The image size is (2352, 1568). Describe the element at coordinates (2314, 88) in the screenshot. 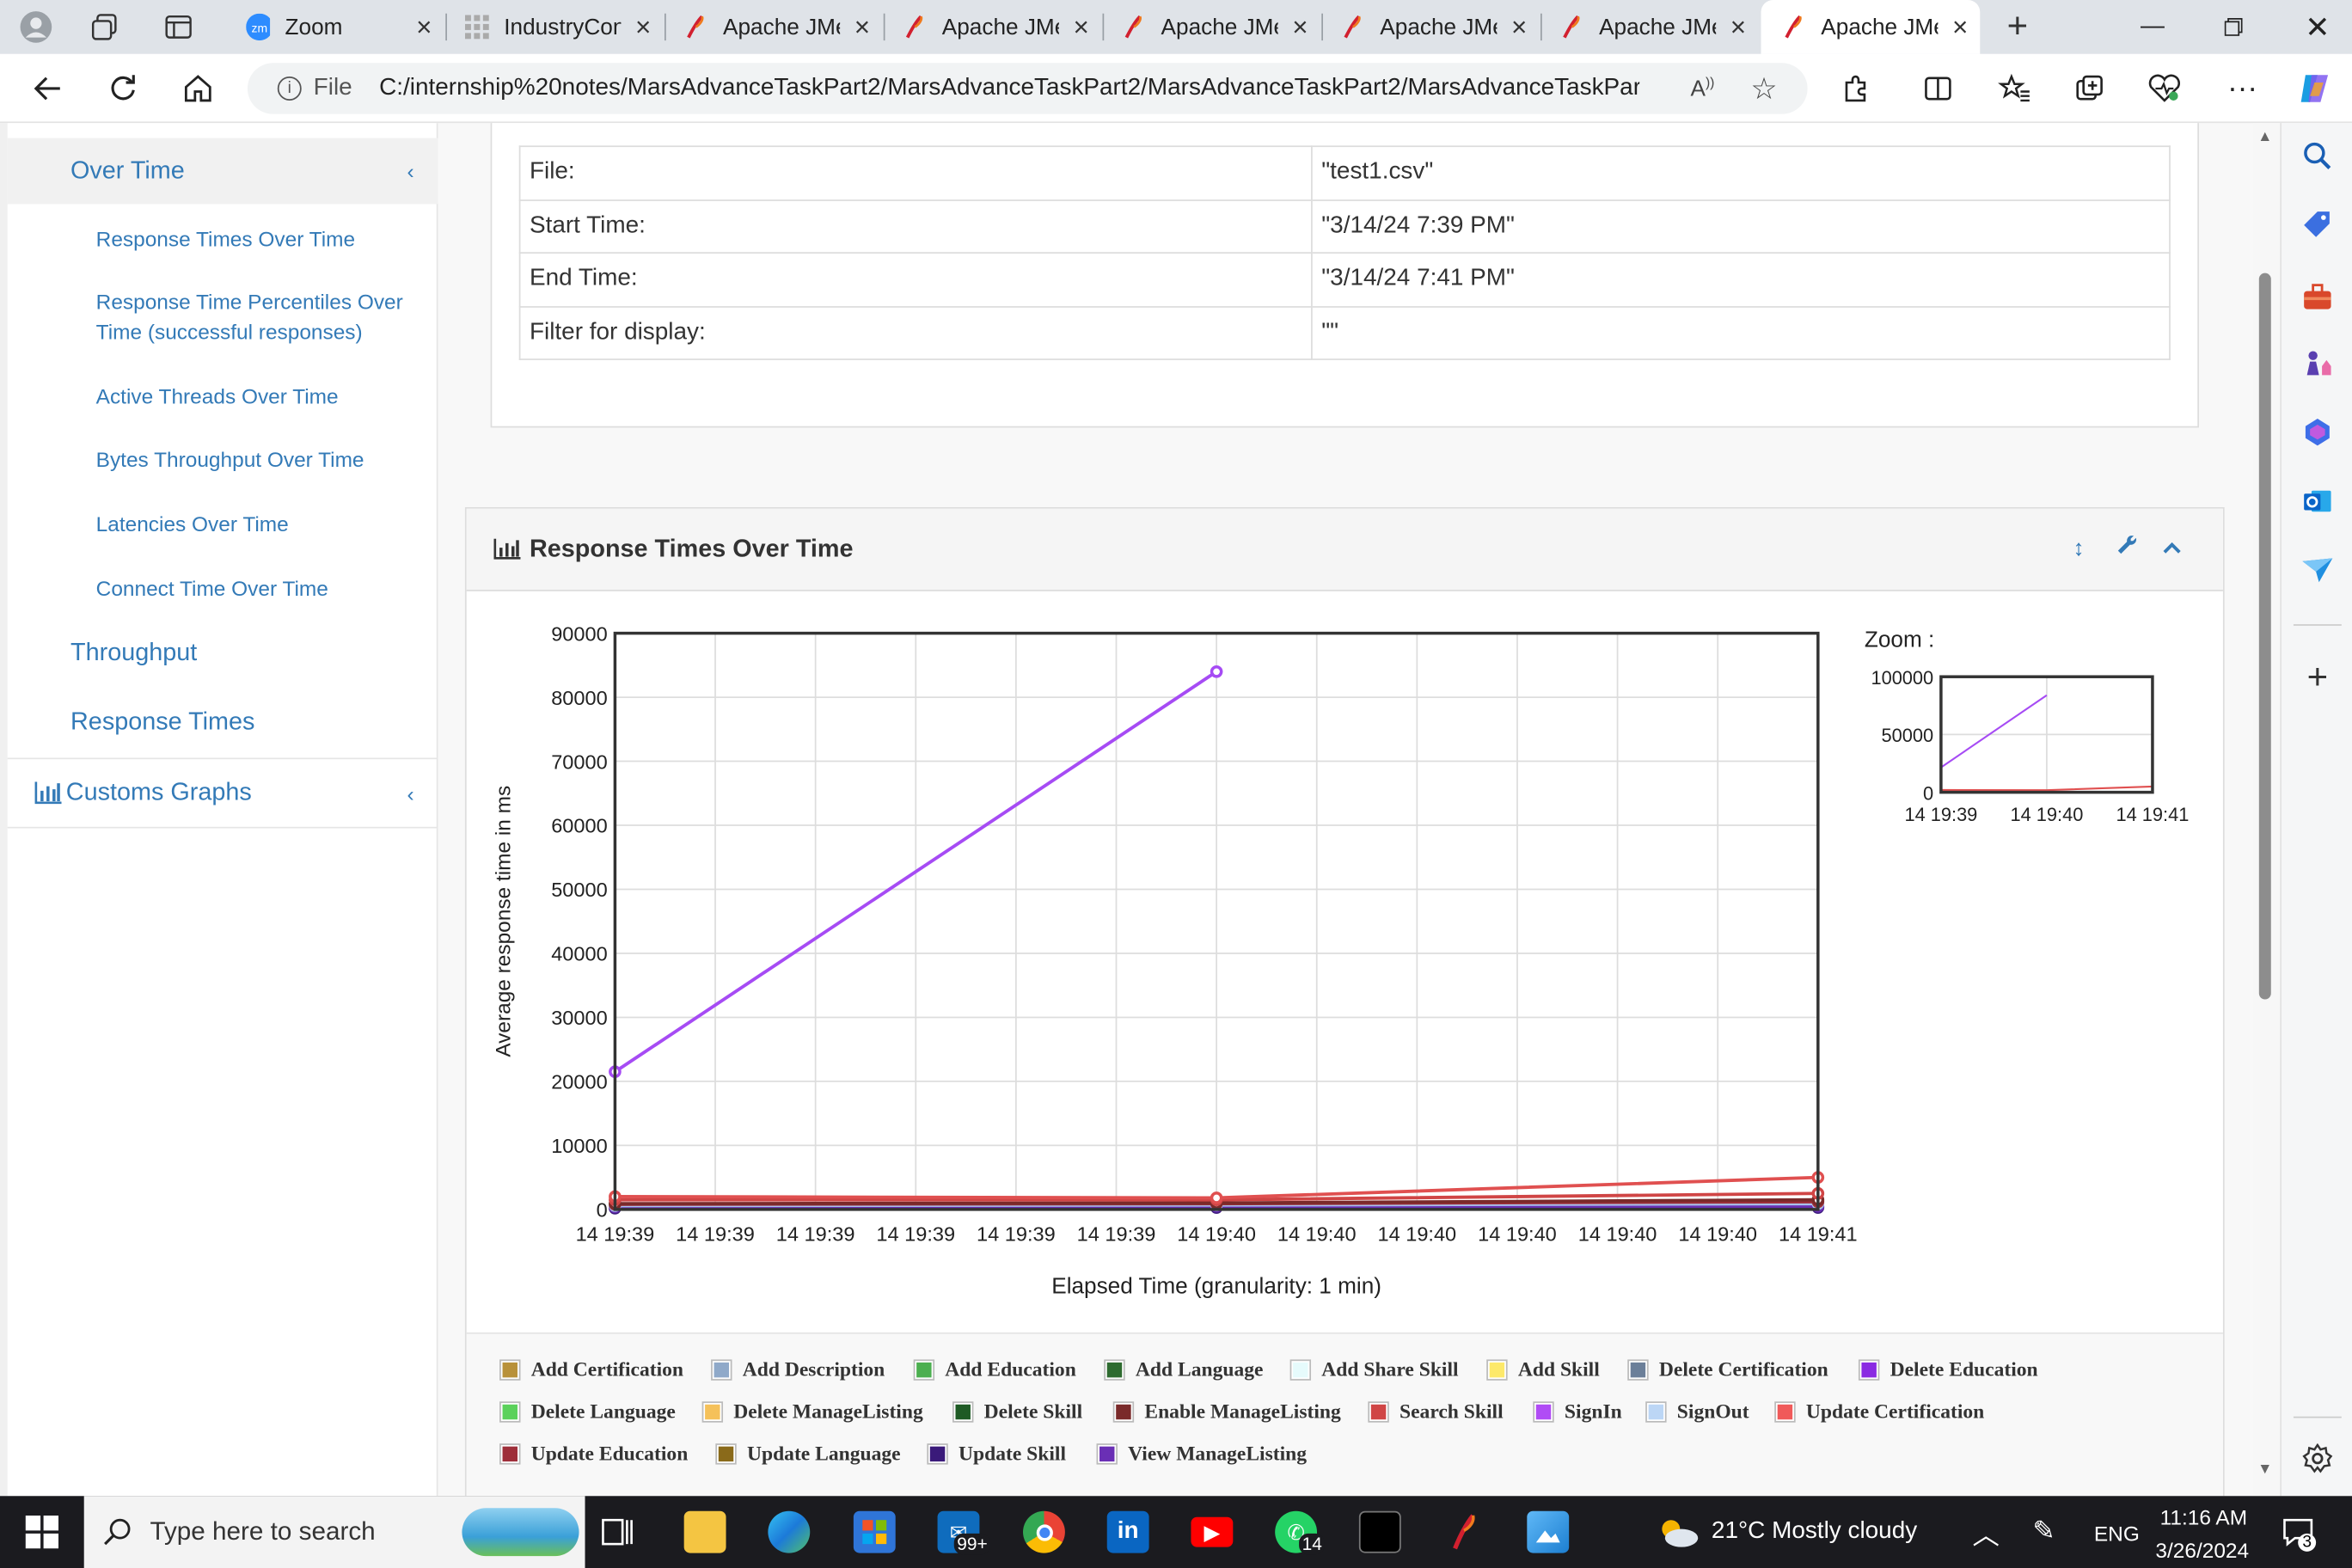

I see `copilot-icon` at that location.